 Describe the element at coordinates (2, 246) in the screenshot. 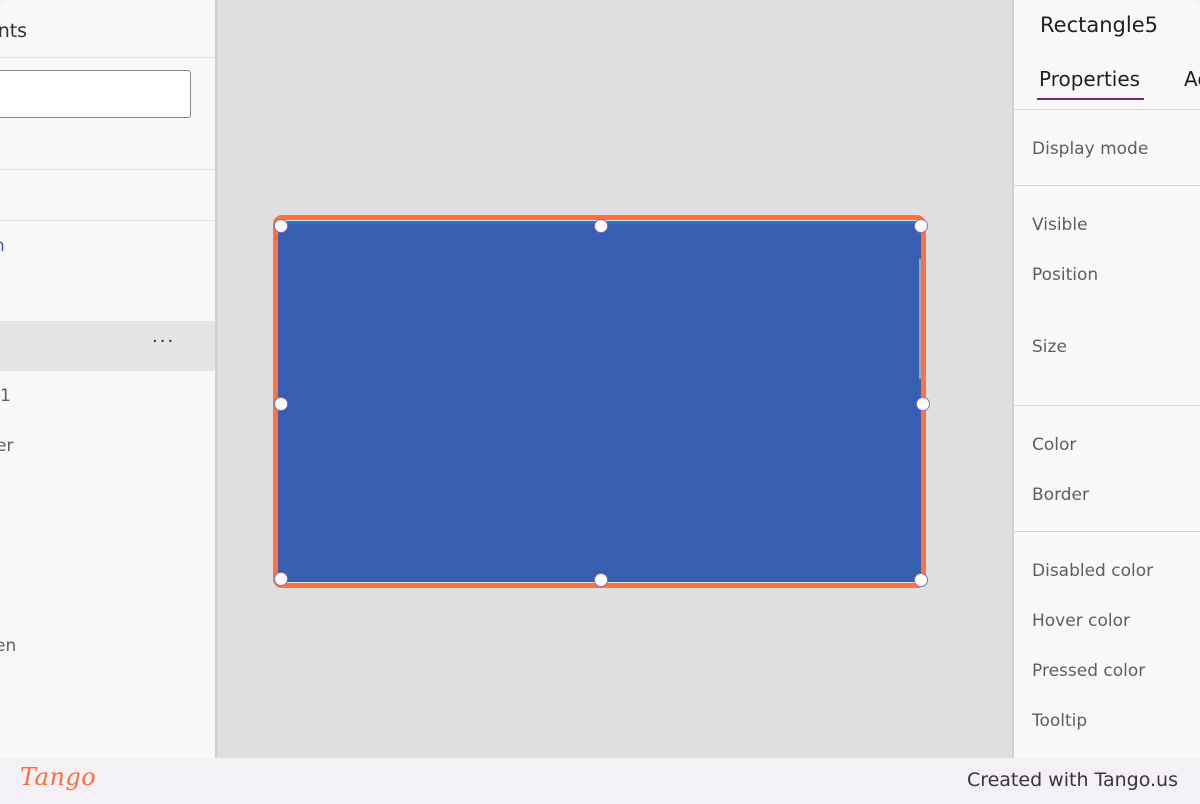

I see `tree-item-label: n` at that location.